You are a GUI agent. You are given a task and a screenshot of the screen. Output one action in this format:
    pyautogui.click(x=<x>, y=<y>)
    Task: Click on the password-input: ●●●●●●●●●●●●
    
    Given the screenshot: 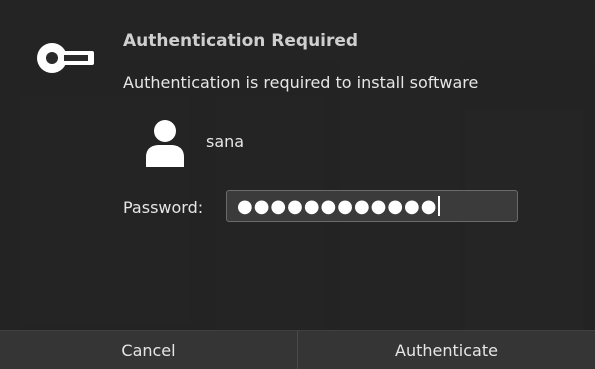 What is the action you would take?
    pyautogui.click(x=372, y=206)
    